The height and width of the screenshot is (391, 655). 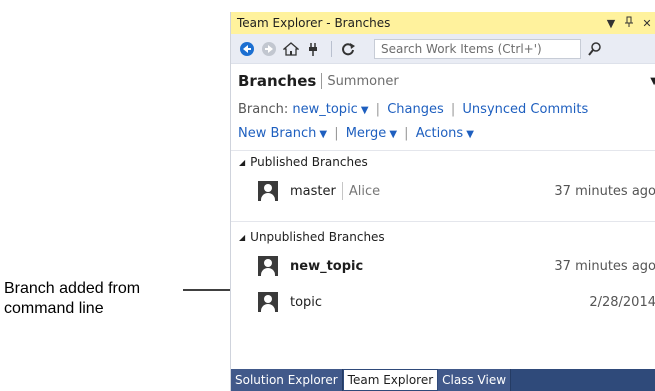 What do you see at coordinates (291, 49) in the screenshot?
I see `home-icon` at bounding box center [291, 49].